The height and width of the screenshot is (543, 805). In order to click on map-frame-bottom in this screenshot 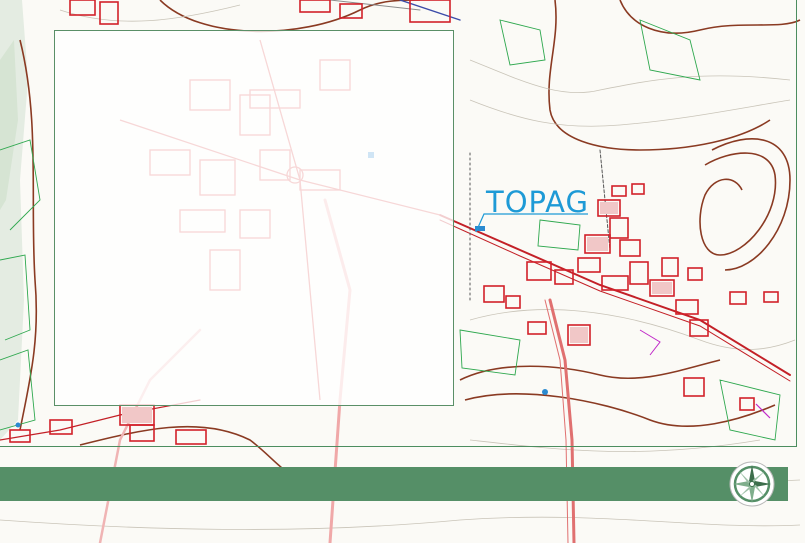, I will do `click(398, 446)`.